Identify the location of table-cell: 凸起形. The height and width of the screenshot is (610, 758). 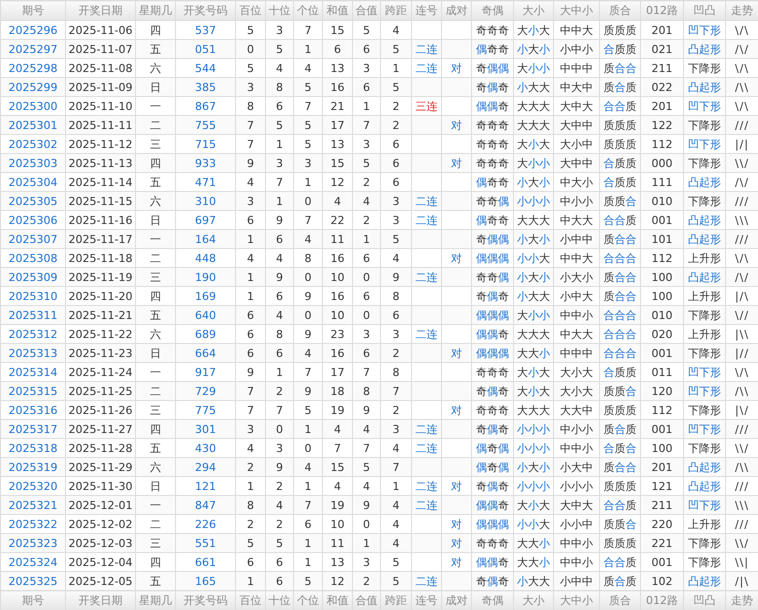
(705, 467).